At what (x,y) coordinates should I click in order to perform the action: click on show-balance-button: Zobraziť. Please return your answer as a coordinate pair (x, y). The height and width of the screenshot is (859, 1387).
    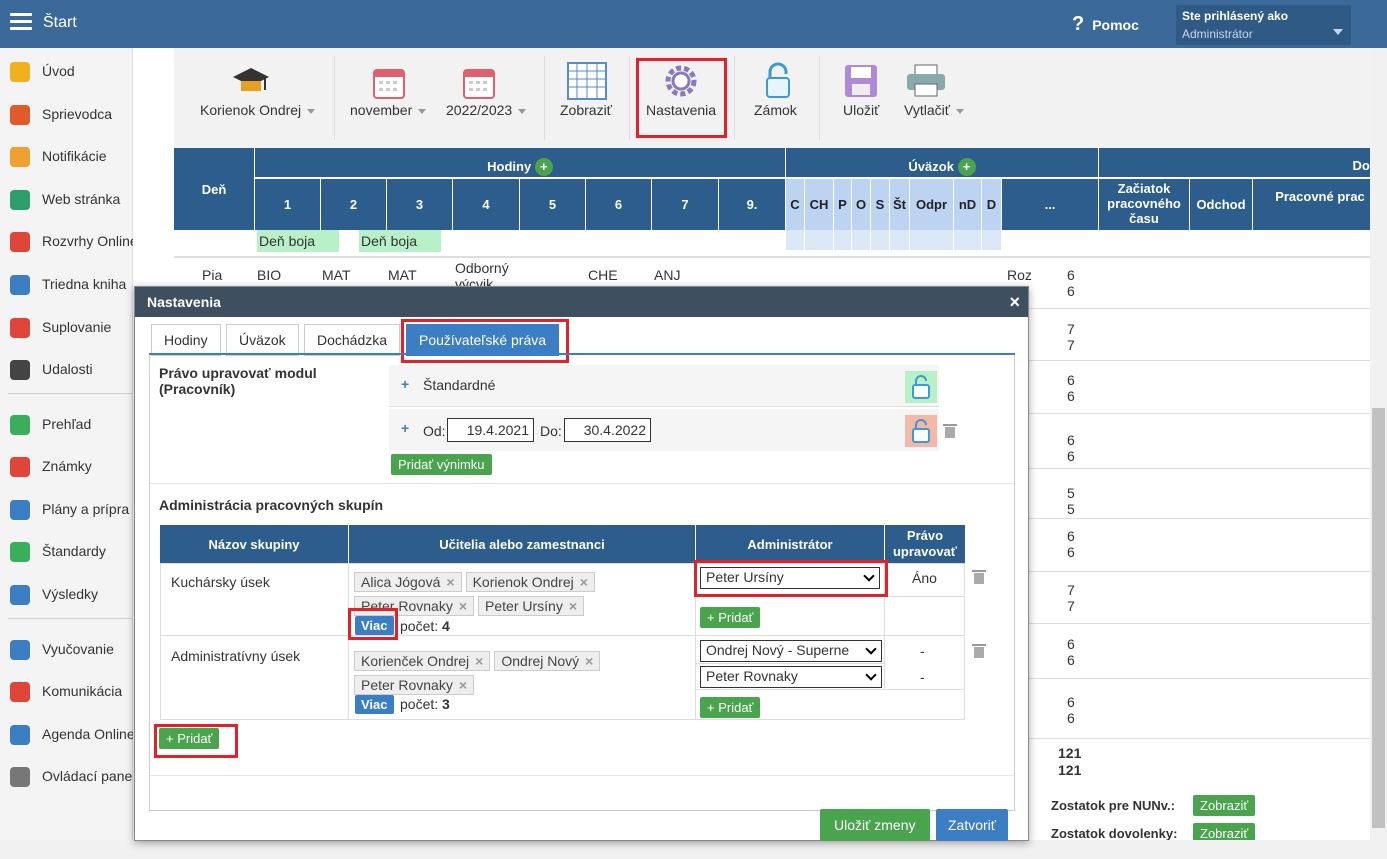
    Looking at the image, I should click on (1224, 805).